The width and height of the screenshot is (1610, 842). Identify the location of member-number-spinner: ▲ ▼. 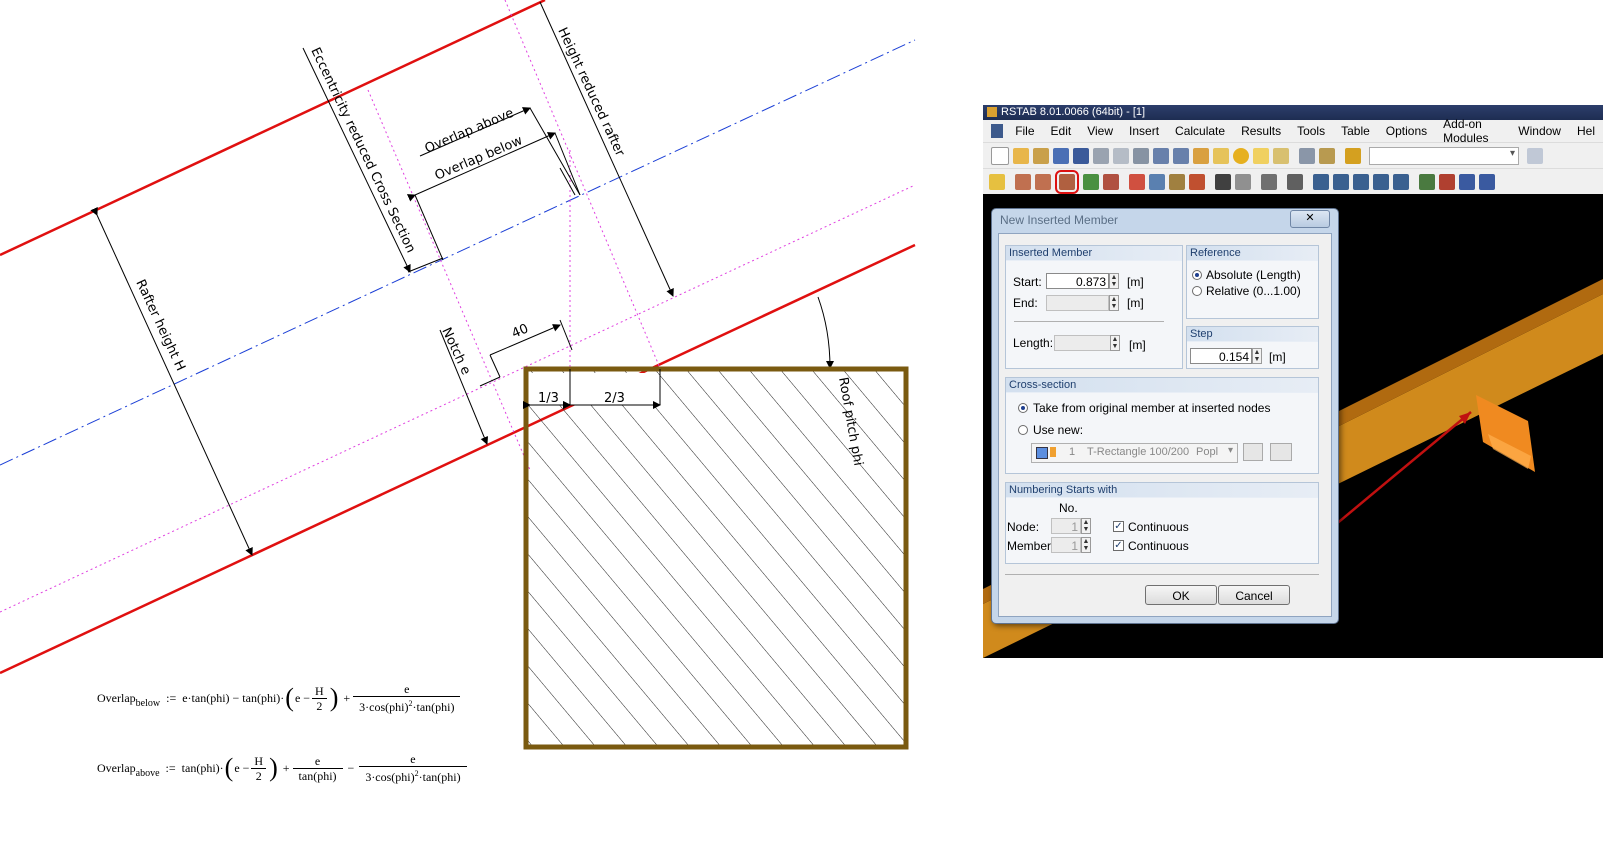
(1086, 545).